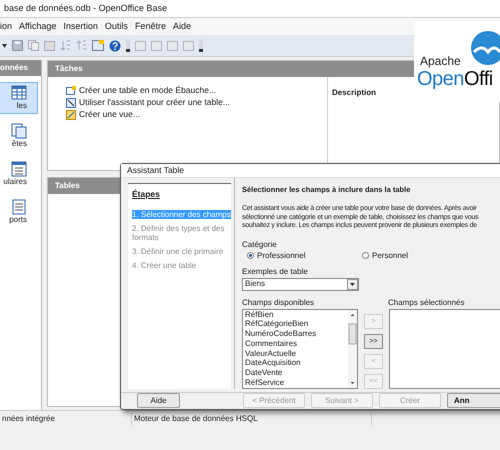 The image size is (500, 450). Describe the element at coordinates (158, 400) in the screenshot. I see `help-button: Aide` at that location.